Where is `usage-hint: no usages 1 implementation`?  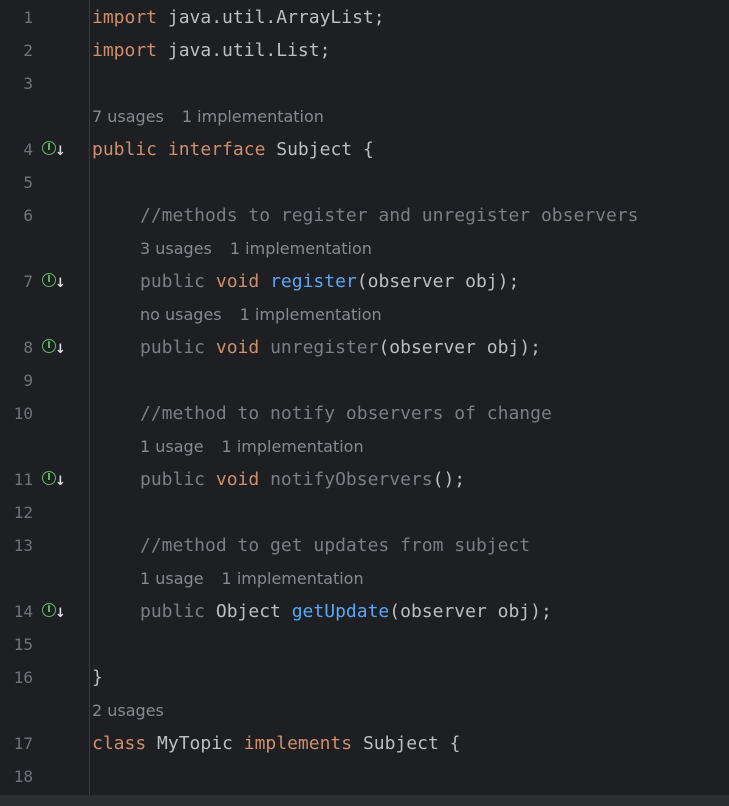
usage-hint: no usages 1 implementation is located at coordinates (261, 314).